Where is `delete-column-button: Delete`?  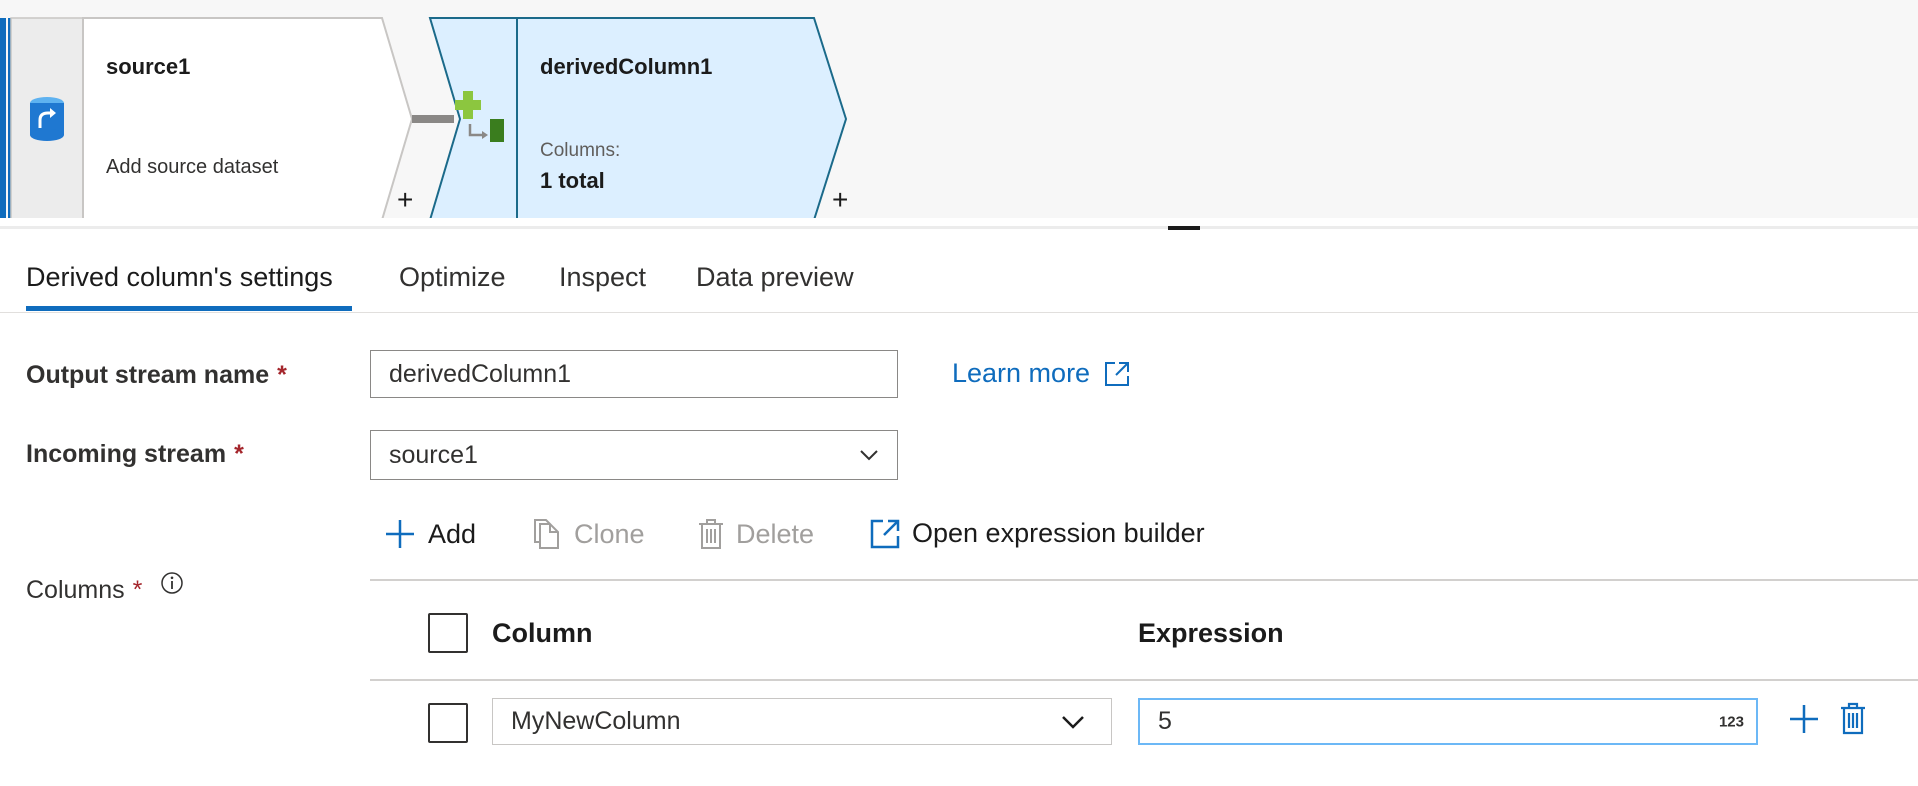
delete-column-button: Delete is located at coordinates (756, 534).